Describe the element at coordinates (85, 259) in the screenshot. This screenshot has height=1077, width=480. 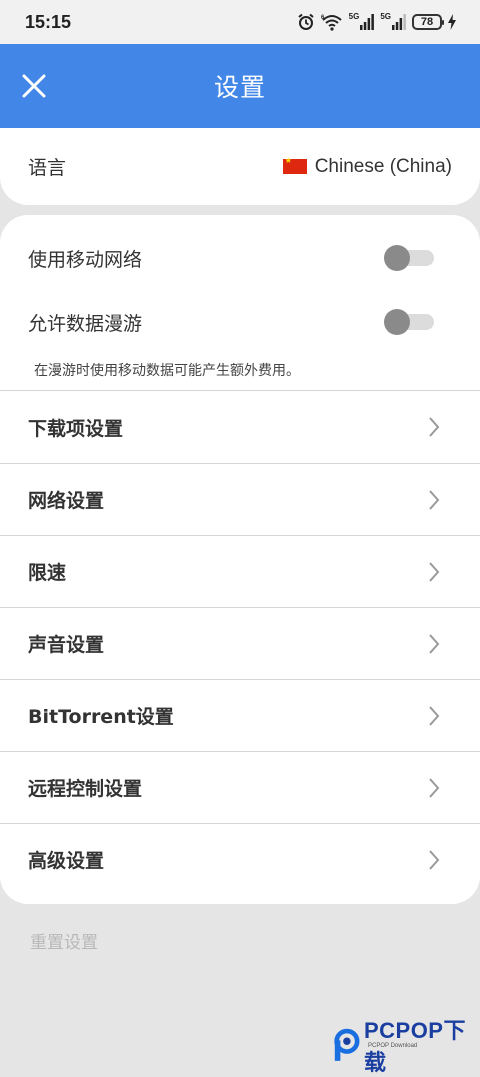
I see `mobile-network-label: 使用移动网络` at that location.